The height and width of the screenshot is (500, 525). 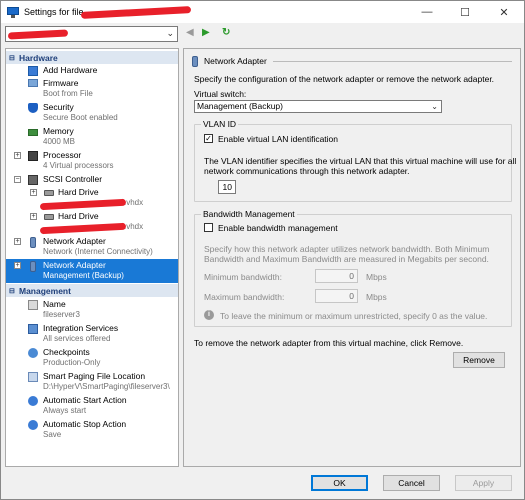 I want to click on tree-item-label: SCSI Controller, so click(x=73, y=179).